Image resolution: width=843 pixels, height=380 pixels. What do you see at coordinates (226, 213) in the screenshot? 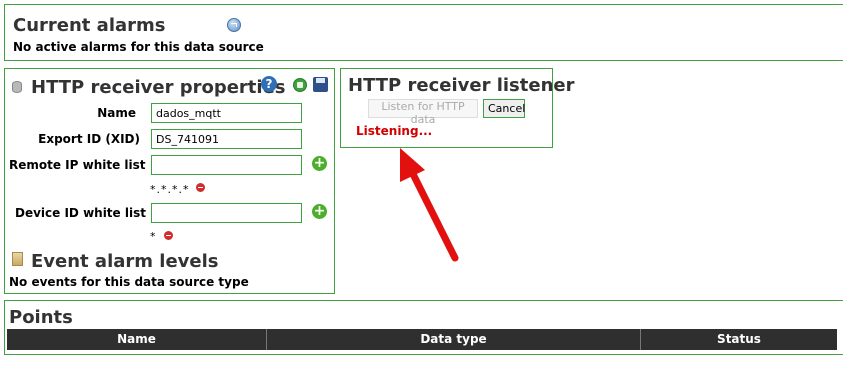
I see `device-id-input` at bounding box center [226, 213].